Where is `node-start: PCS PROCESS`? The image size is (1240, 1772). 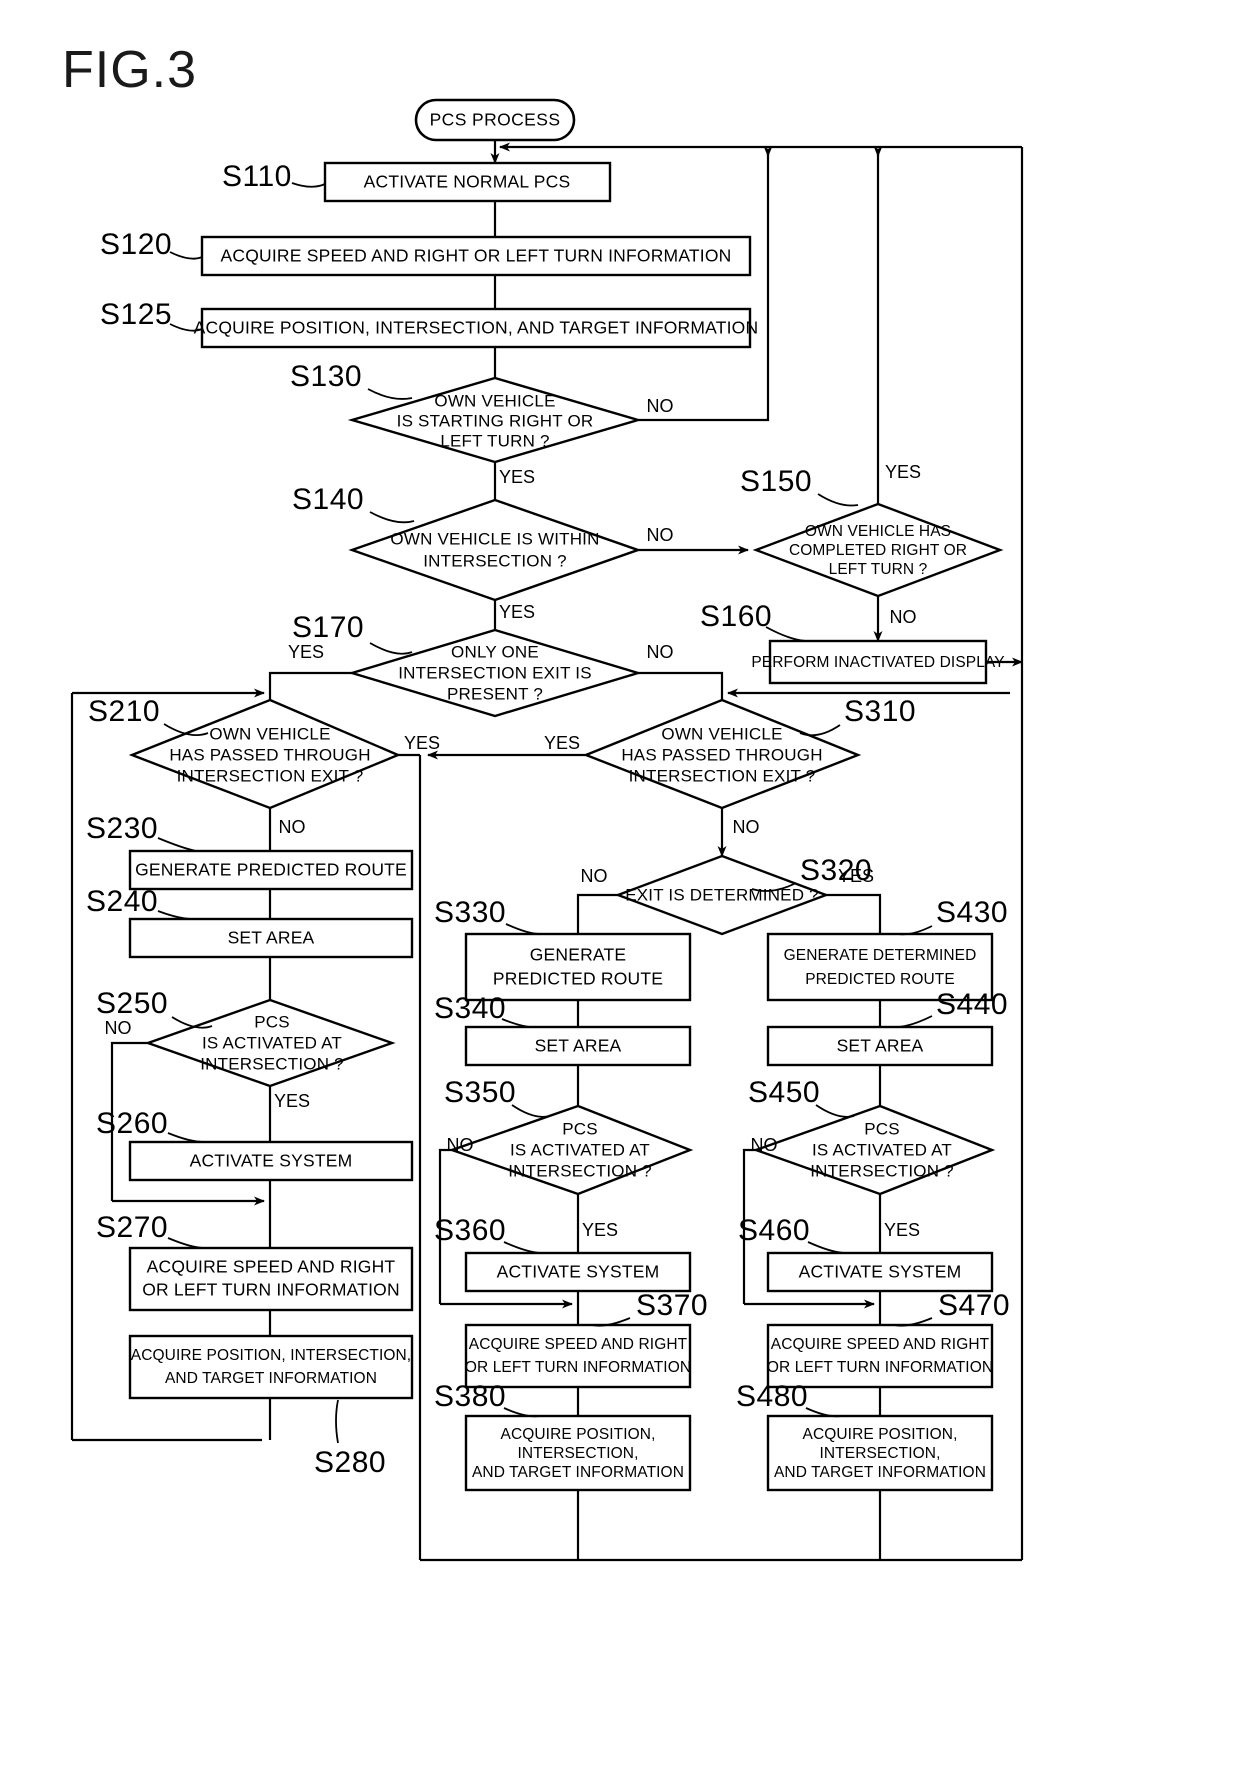
node-start: PCS PROCESS is located at coordinates (495, 120).